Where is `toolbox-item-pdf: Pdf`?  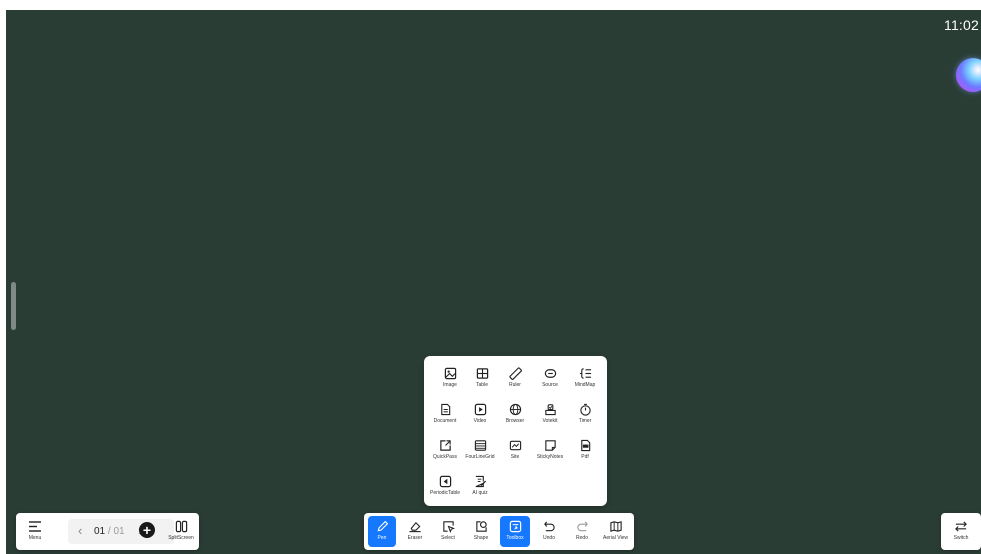
toolbox-item-pdf: Pdf is located at coordinates (585, 452).